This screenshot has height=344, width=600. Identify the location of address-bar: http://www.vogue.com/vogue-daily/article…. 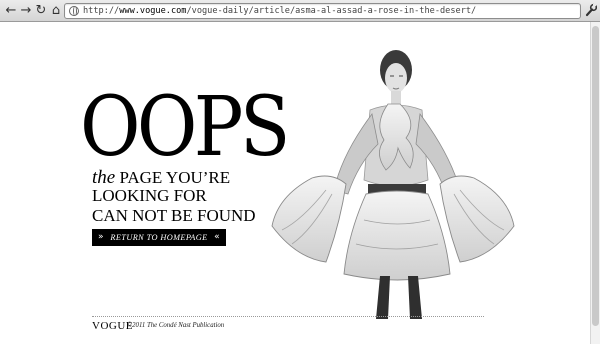
(322, 11).